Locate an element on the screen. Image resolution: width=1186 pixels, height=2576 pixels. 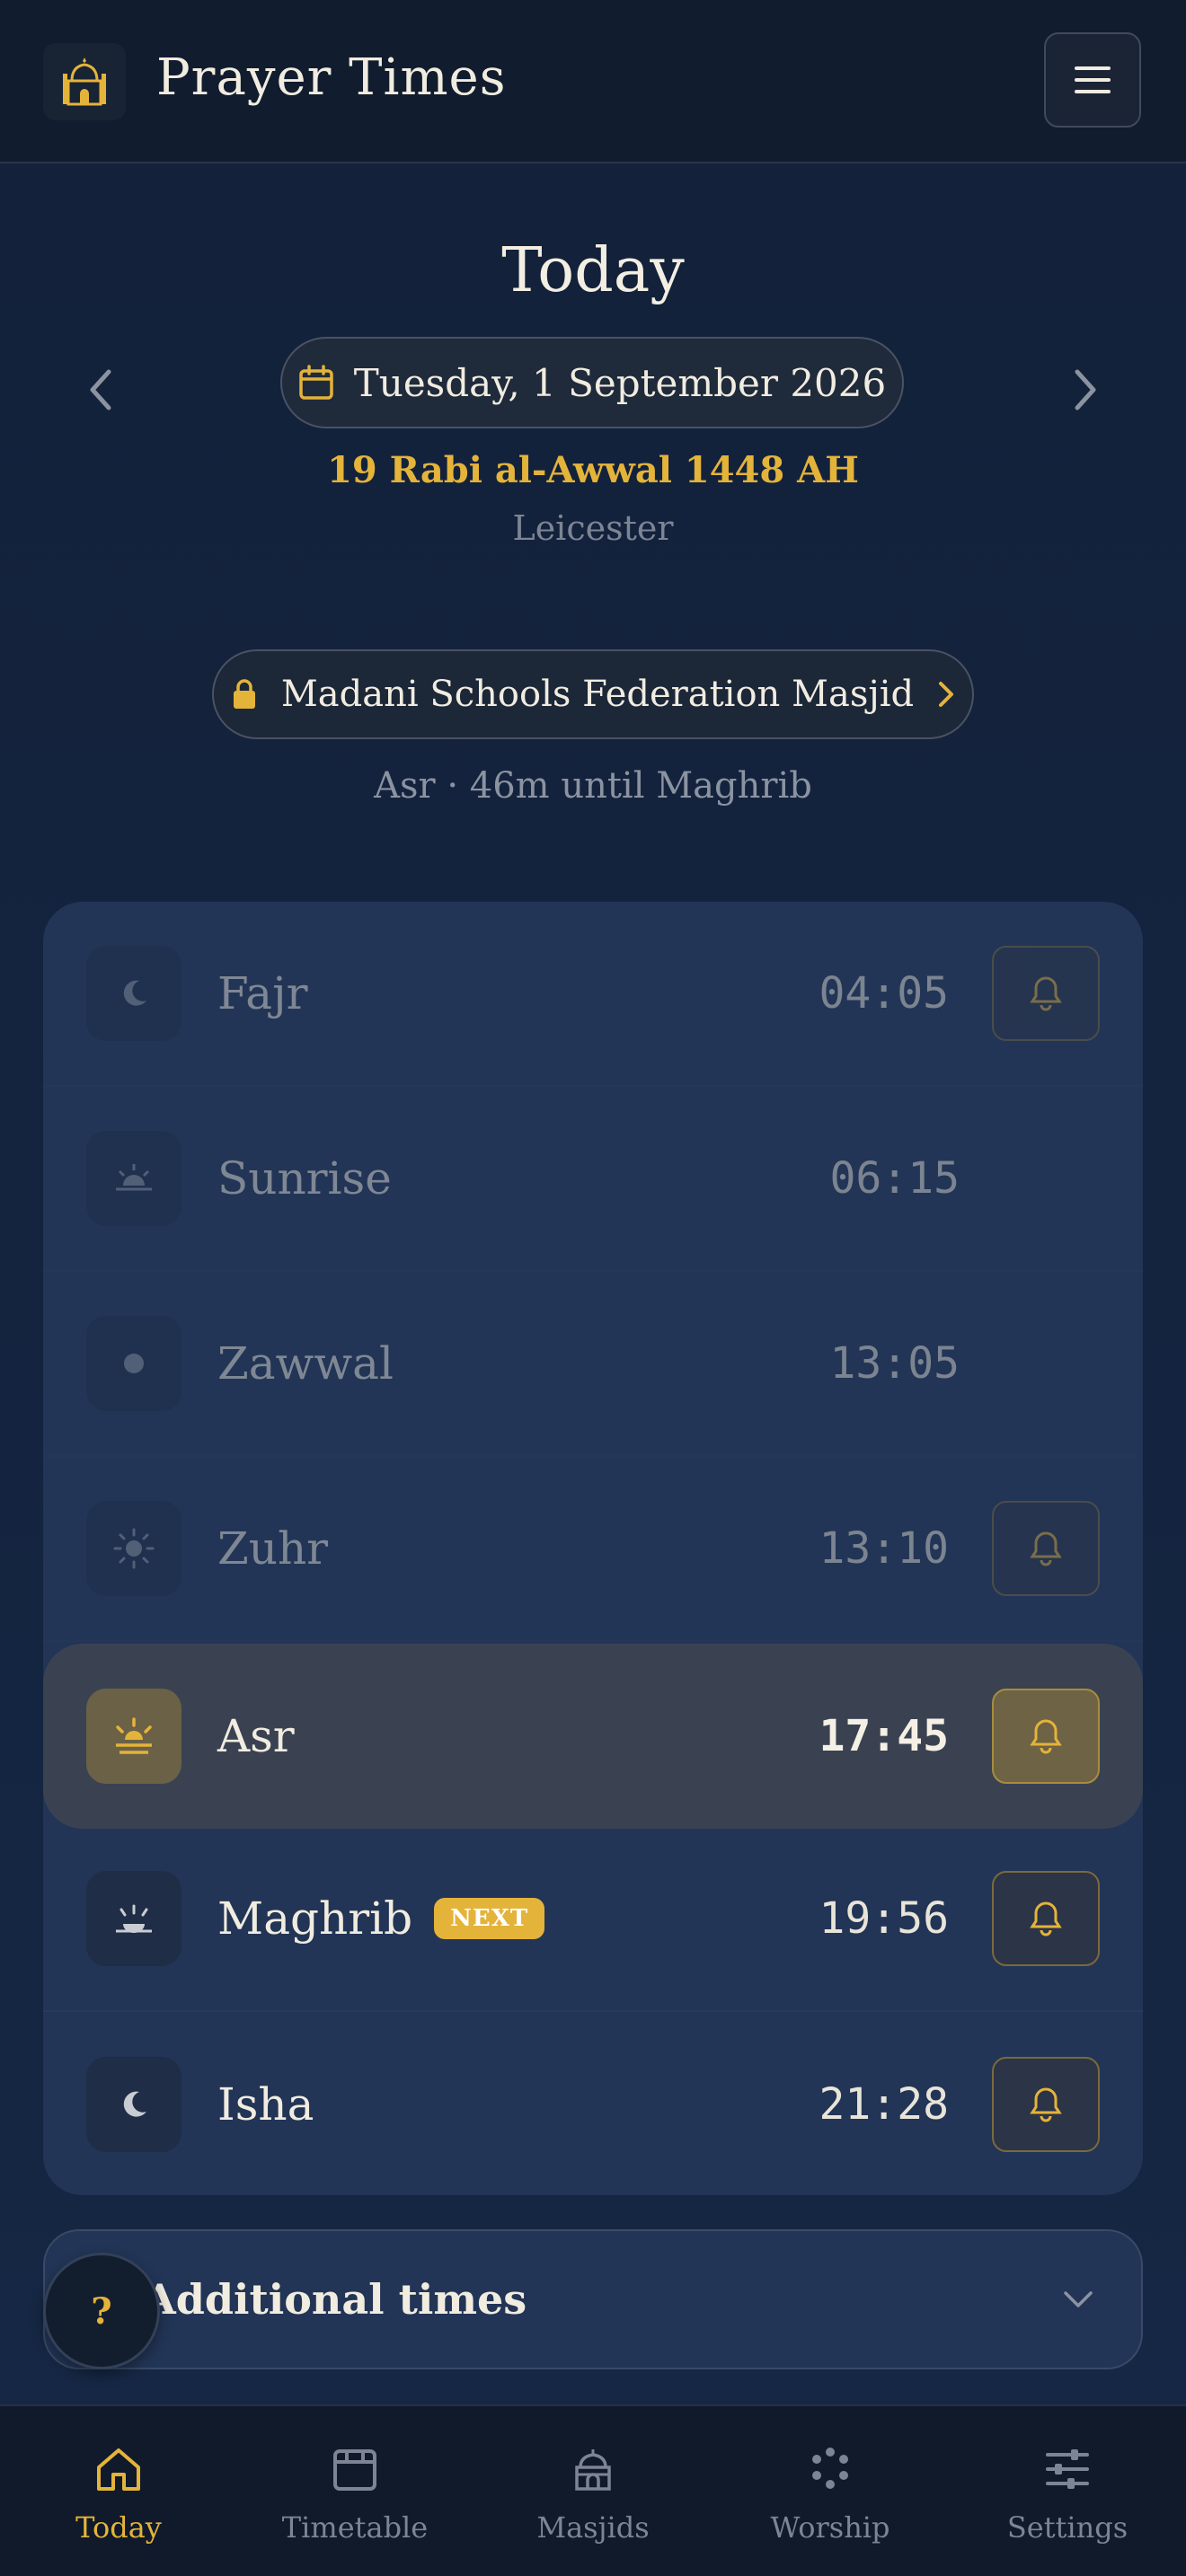
prayer-name: Asr is located at coordinates (256, 1736).